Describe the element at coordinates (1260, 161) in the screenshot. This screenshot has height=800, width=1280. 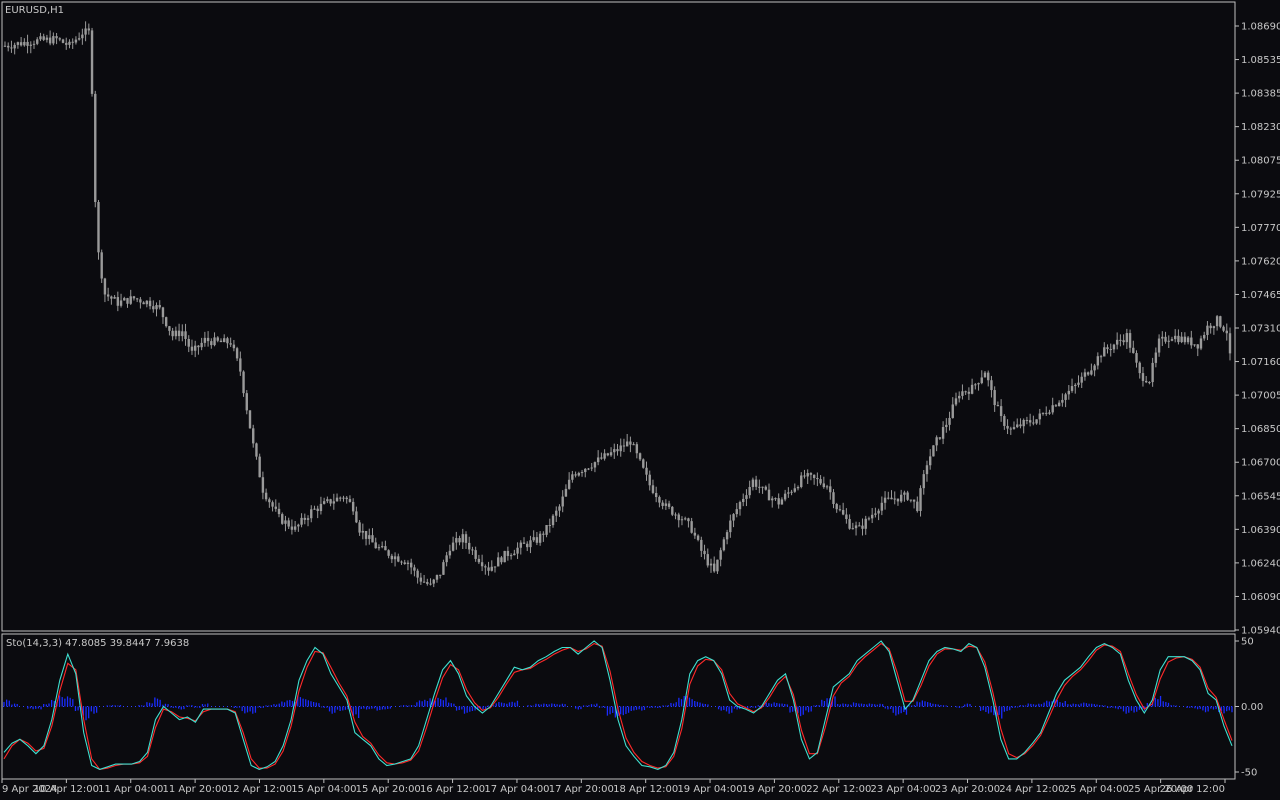
I see `price-tick-label: 1.08075` at that location.